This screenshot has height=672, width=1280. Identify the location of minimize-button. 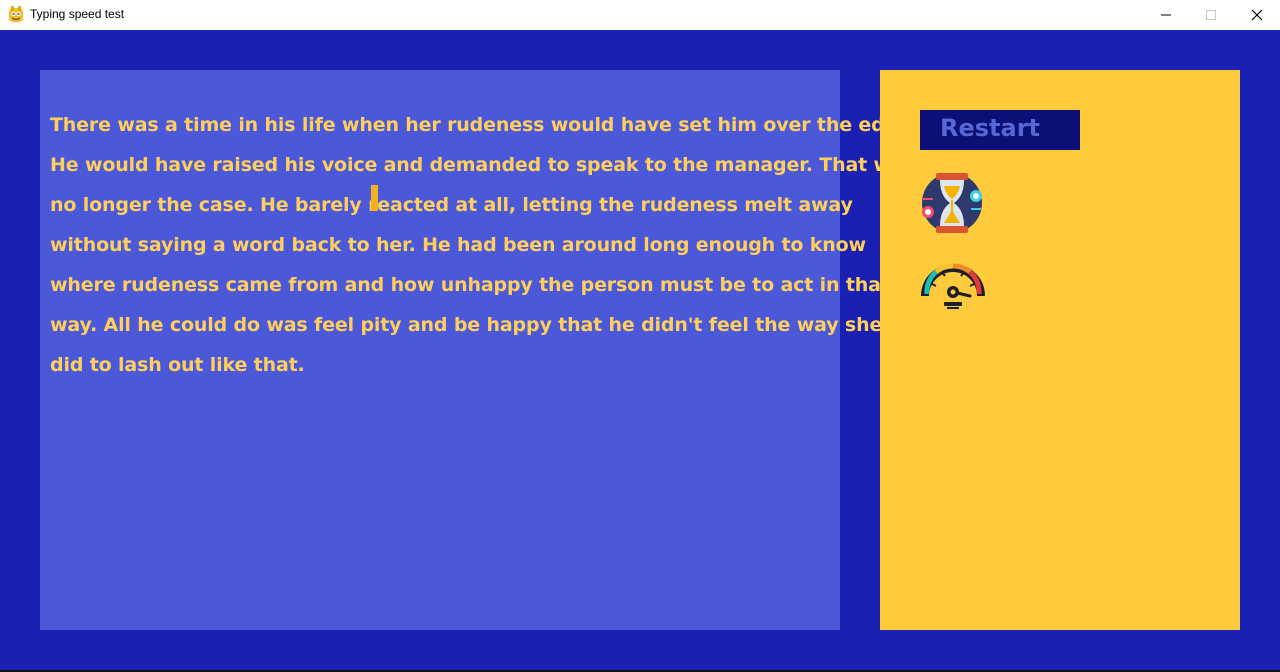
(1165, 15).